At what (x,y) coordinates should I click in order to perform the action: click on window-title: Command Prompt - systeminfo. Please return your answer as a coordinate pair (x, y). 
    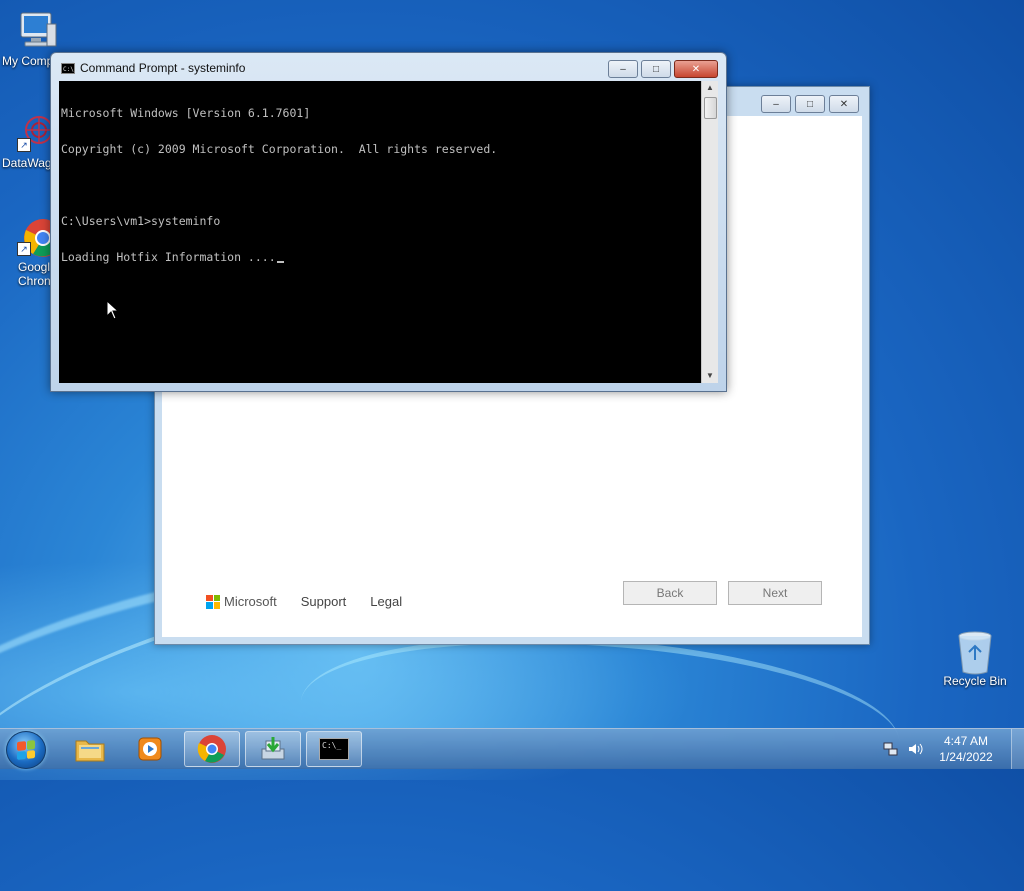
    Looking at the image, I should click on (163, 68).